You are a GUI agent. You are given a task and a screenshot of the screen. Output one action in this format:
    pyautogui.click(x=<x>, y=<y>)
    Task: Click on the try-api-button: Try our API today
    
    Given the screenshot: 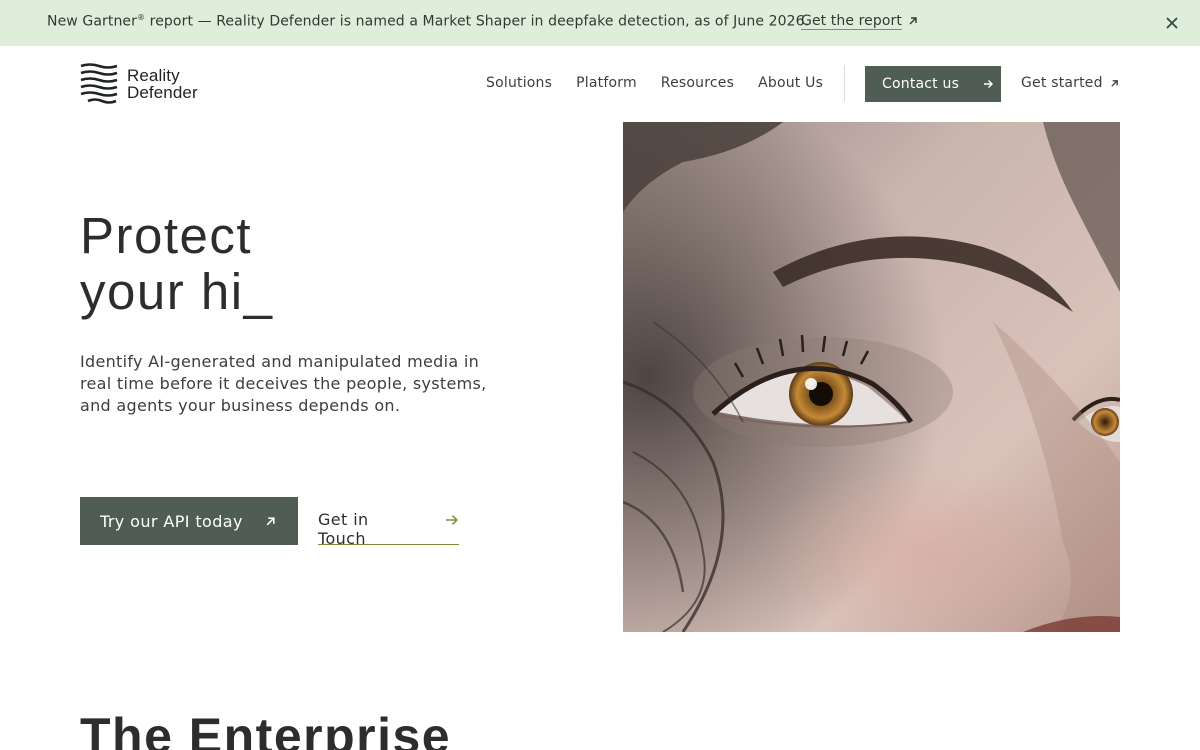 What is the action you would take?
    pyautogui.click(x=189, y=521)
    